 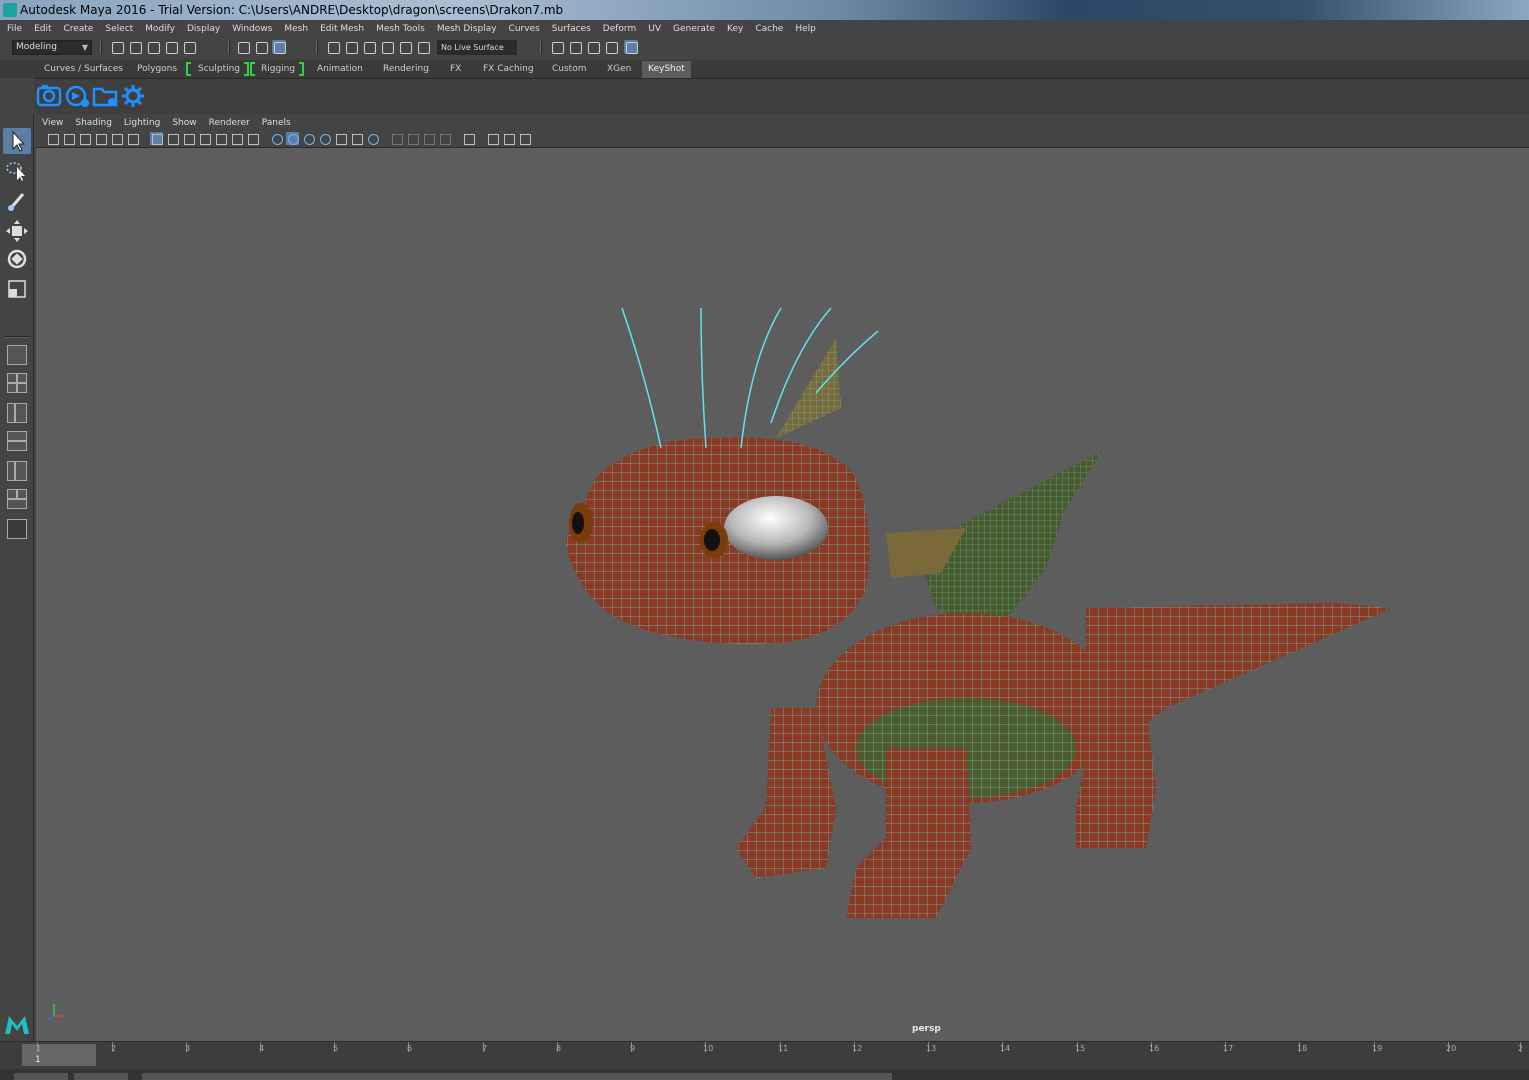 I want to click on select-tool-icon, so click(x=17, y=141).